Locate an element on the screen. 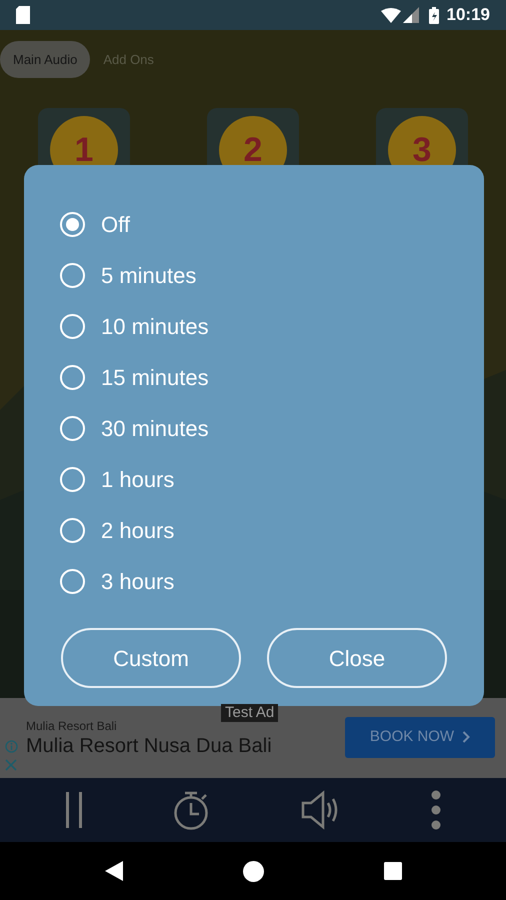 This screenshot has height=900, width=506. signal-icon is located at coordinates (410, 15).